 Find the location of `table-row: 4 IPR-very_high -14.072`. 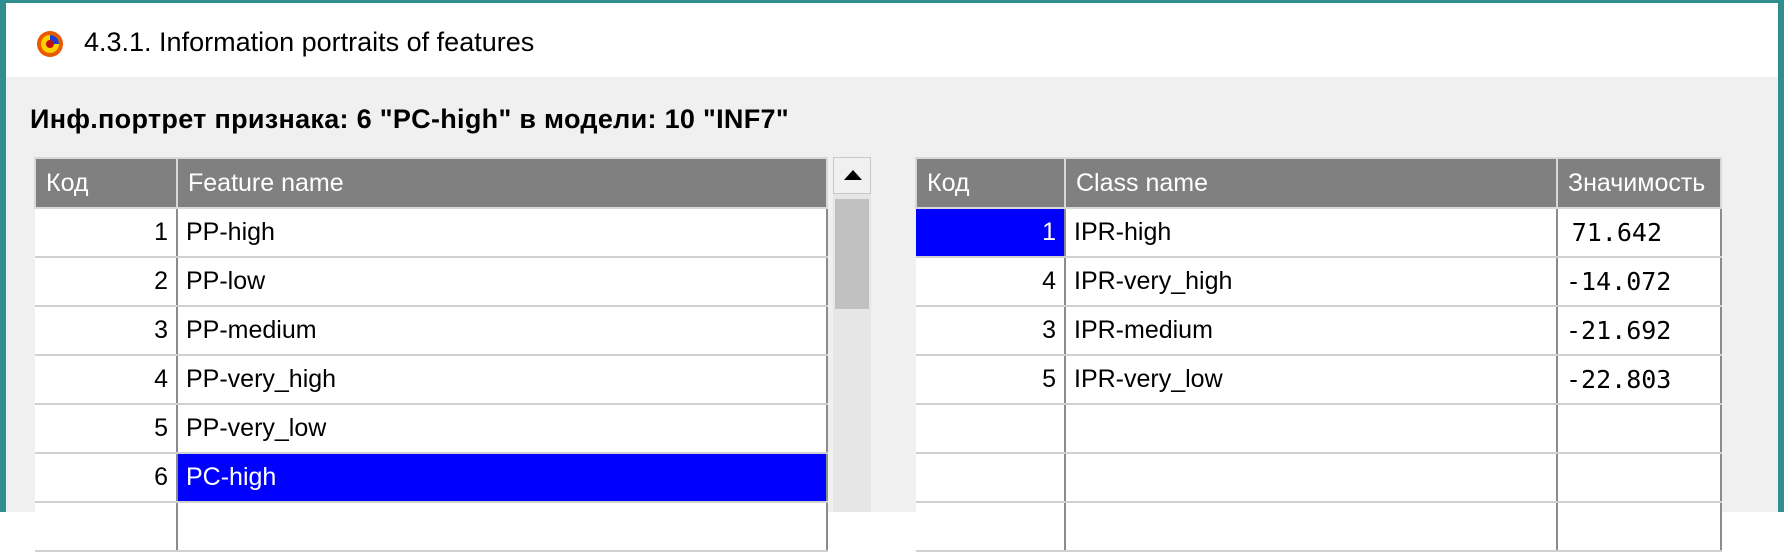

table-row: 4 IPR-very_high -14.072 is located at coordinates (1319, 282).